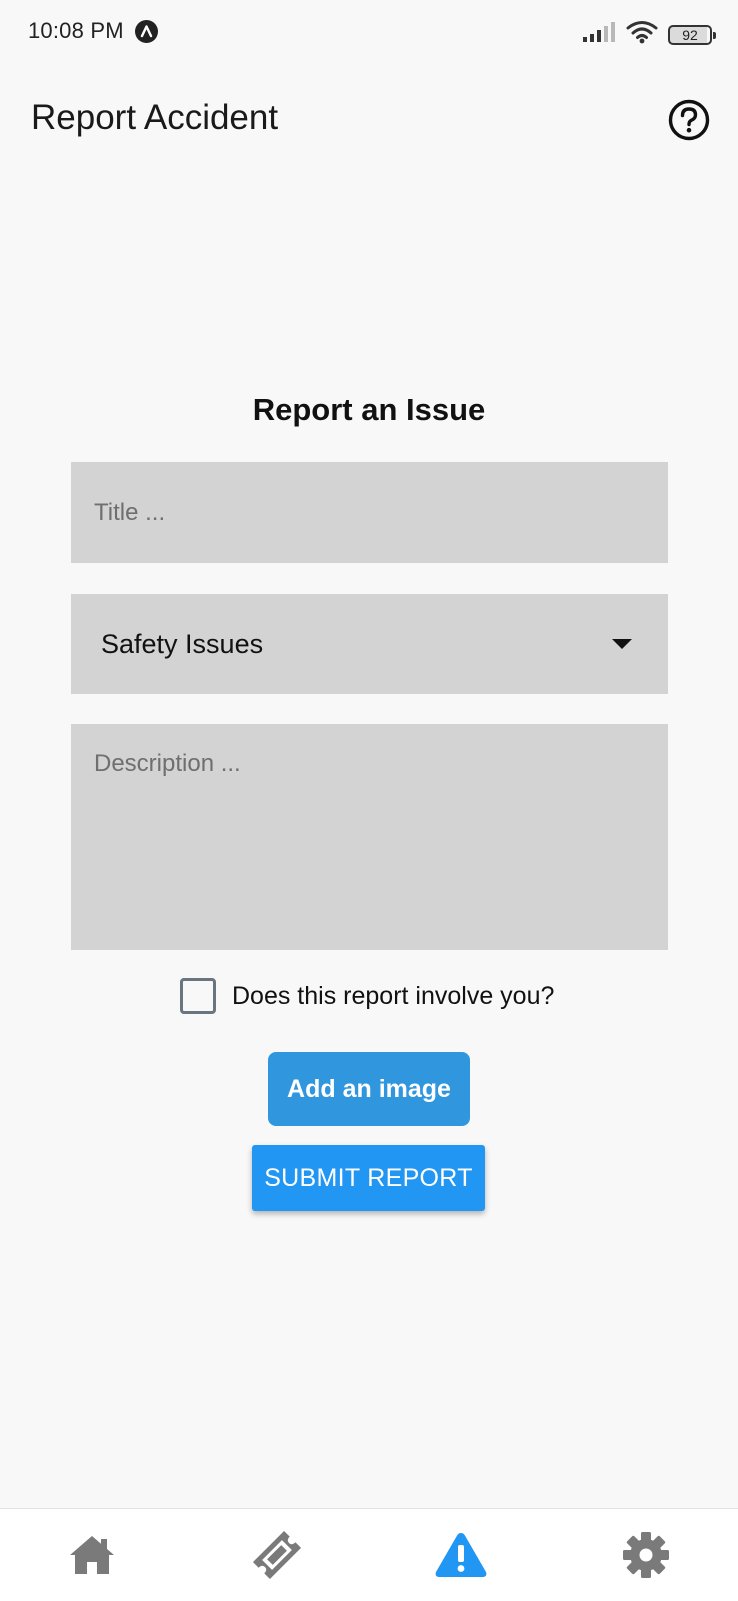 This screenshot has width=738, height=1601. I want to click on submit-report-button: SUBMIT REPORT, so click(368, 1178).